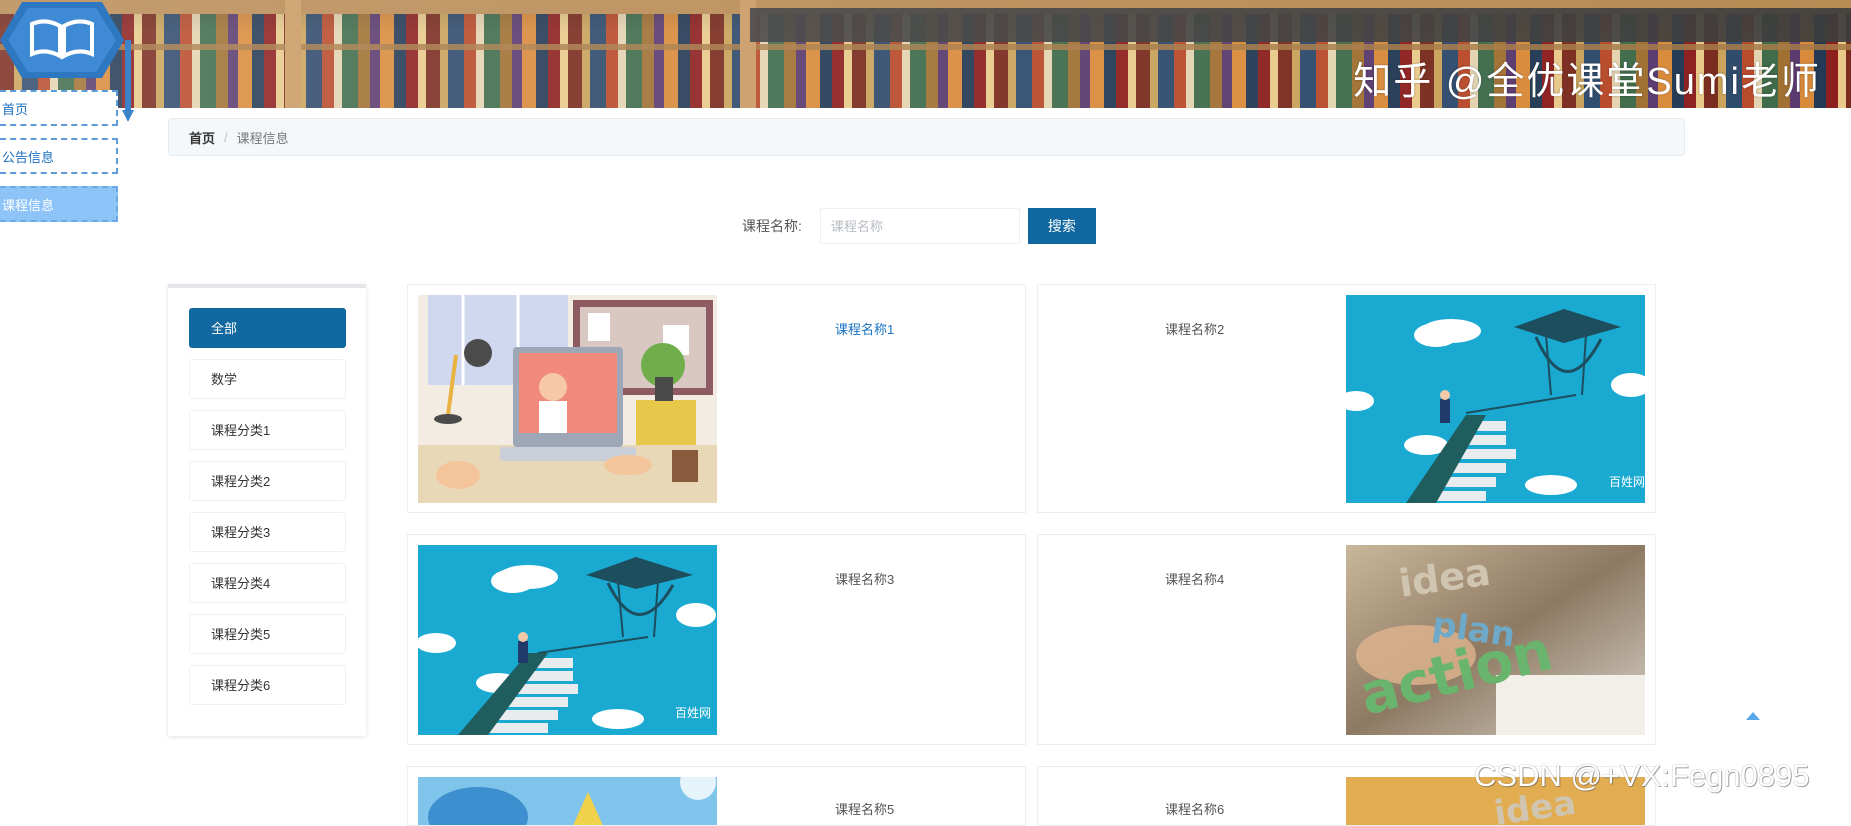 This screenshot has width=1851, height=826. Describe the element at coordinates (267, 430) in the screenshot. I see `category-item-1: 课程分类1` at that location.